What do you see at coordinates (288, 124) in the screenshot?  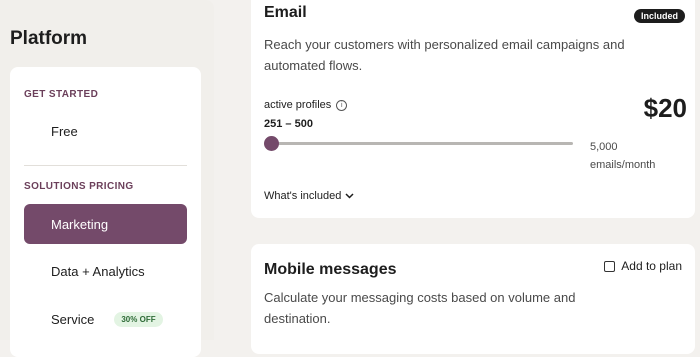 I see `range-label: 251 – 500` at bounding box center [288, 124].